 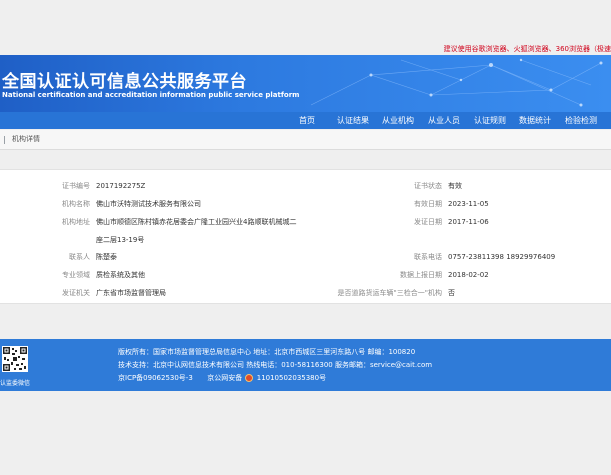 I want to click on nav-statistics: 数据统计, so click(x=535, y=120).